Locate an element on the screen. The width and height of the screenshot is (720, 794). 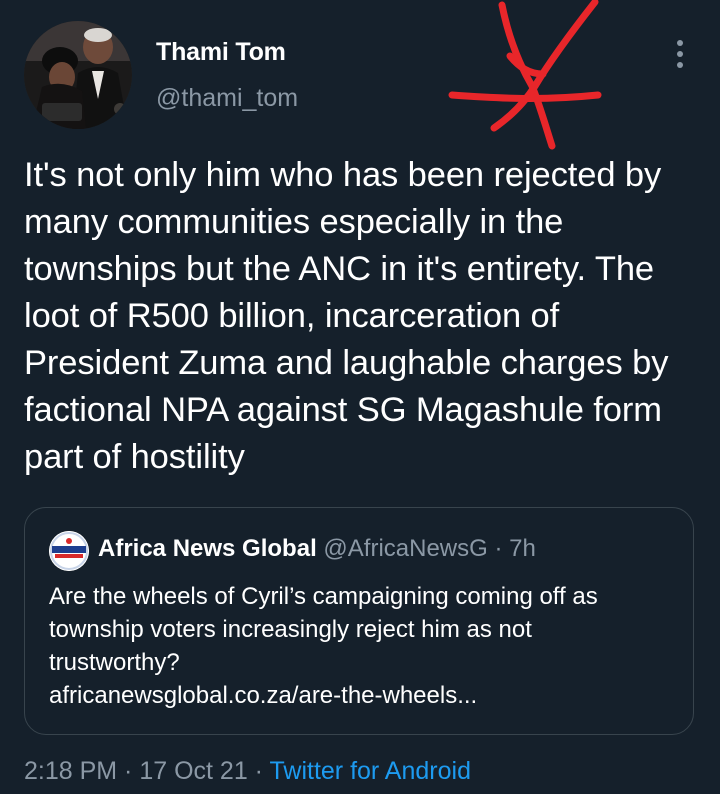
quoted-author-name: Africa News Global is located at coordinates (207, 548).